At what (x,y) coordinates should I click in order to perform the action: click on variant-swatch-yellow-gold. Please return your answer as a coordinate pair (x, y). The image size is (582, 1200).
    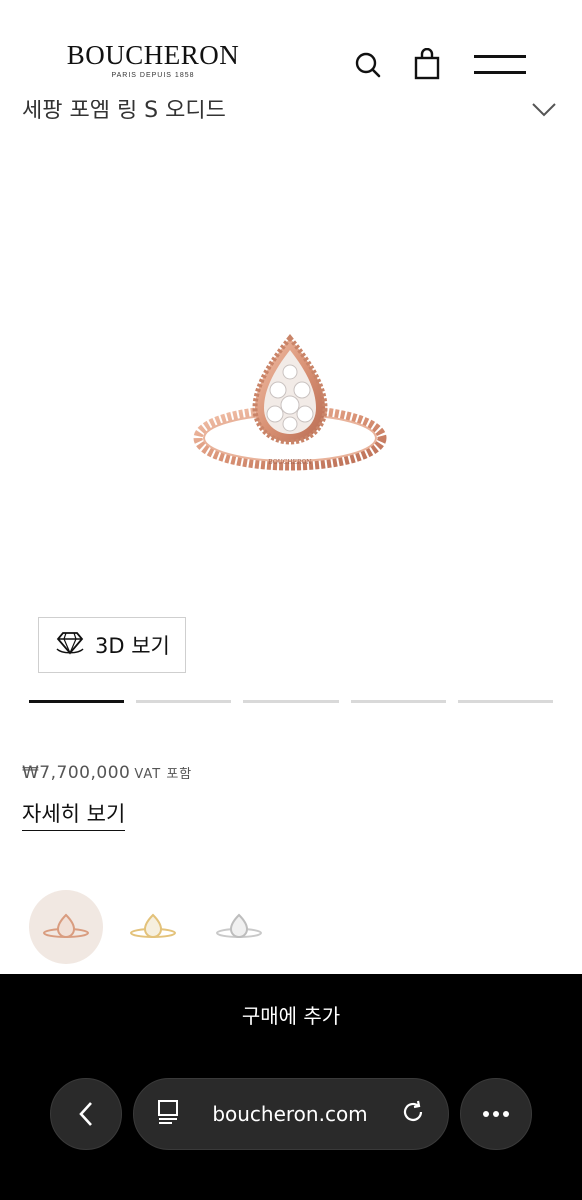
    Looking at the image, I should click on (153, 927).